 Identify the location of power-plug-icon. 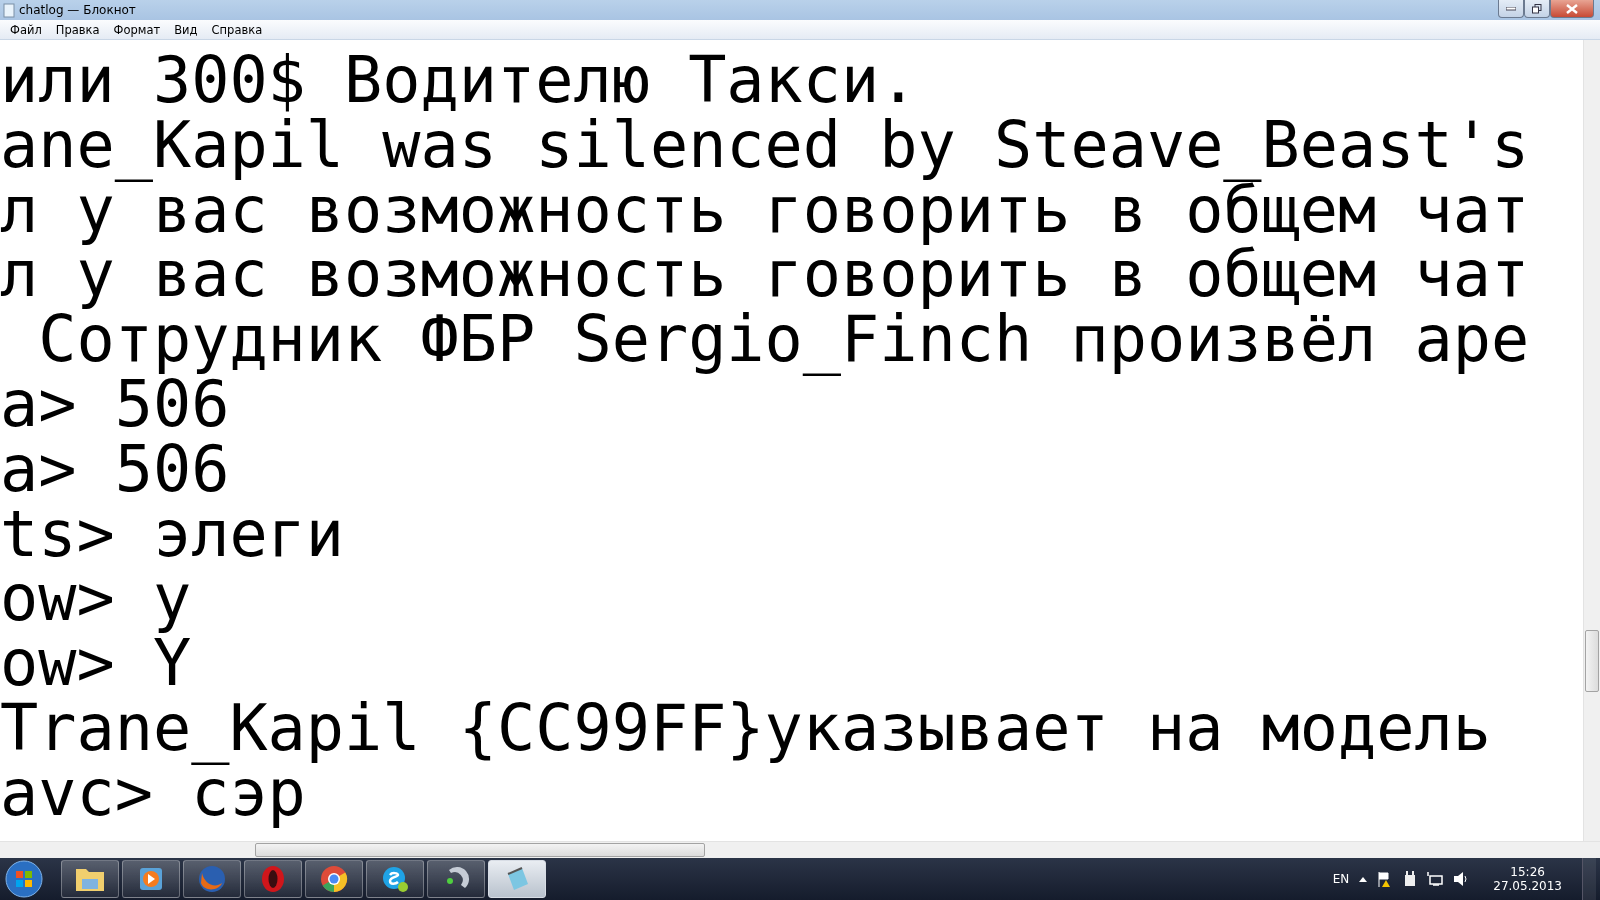
(1410, 879).